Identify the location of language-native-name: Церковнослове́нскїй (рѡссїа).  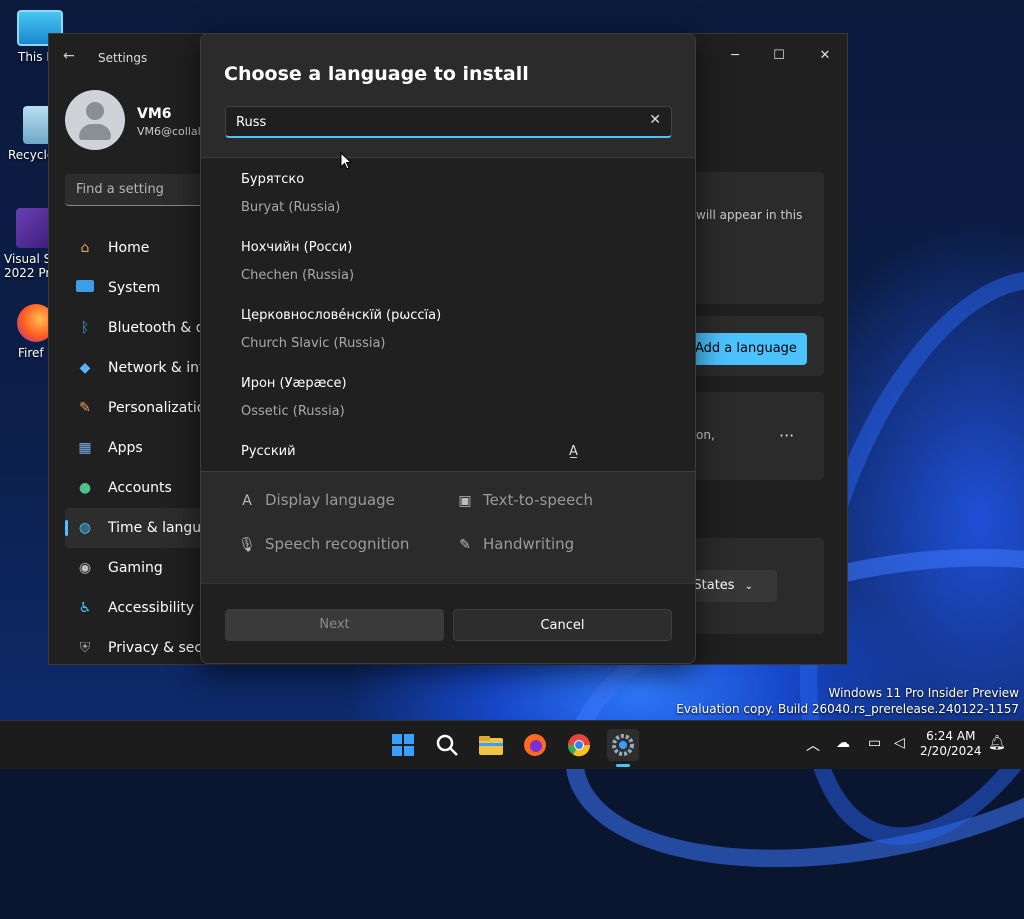
(341, 315).